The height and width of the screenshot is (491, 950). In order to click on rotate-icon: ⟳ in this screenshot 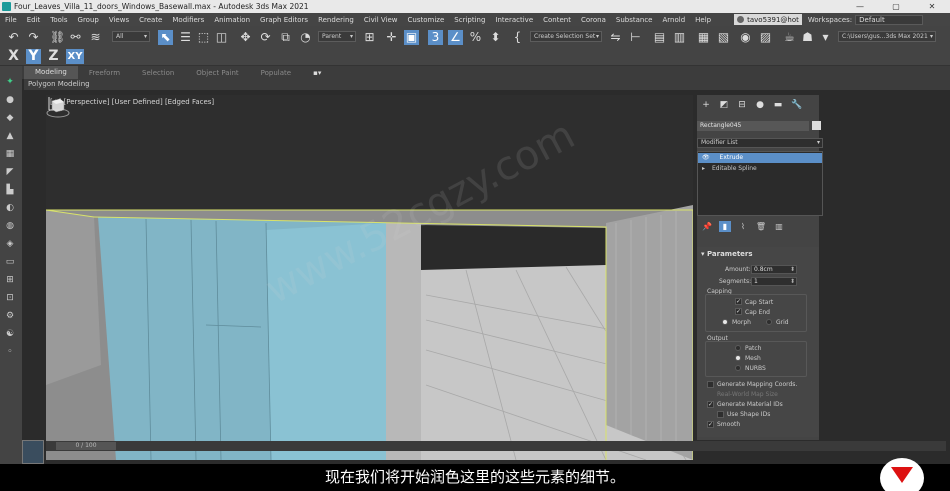, I will do `click(265, 37)`.